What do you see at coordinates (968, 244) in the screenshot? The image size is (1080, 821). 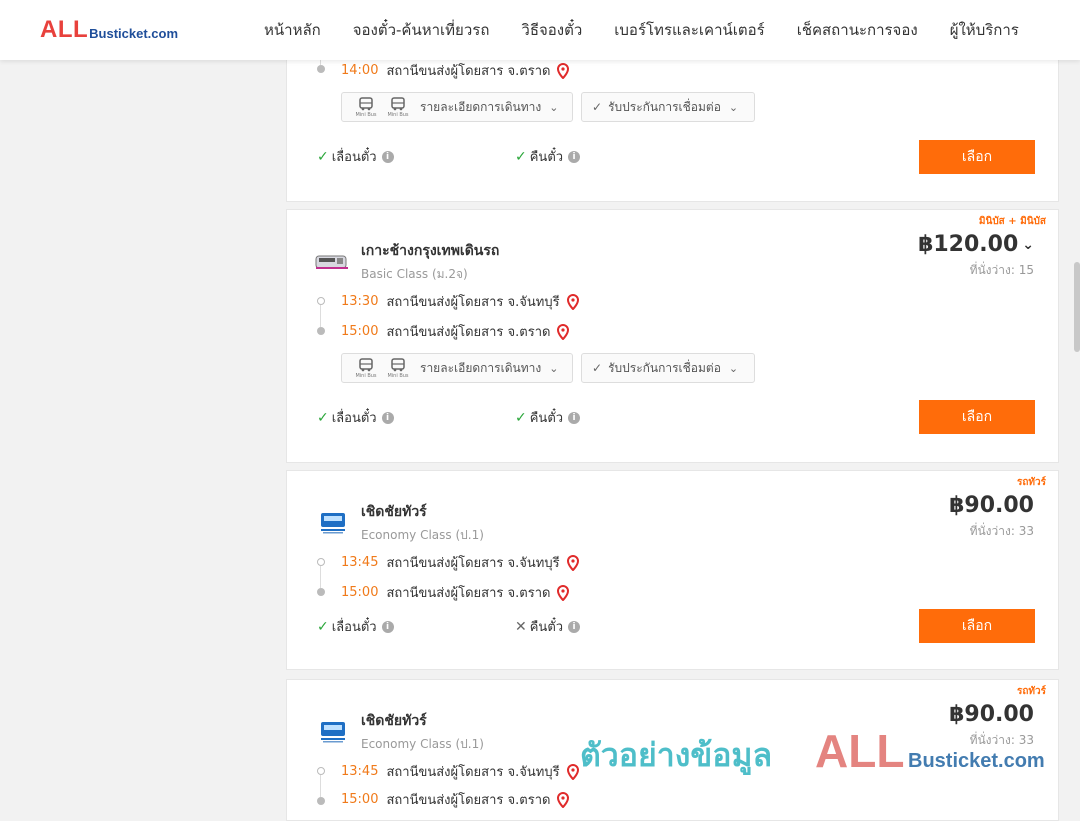 I see `price-value: ฿120.00` at bounding box center [968, 244].